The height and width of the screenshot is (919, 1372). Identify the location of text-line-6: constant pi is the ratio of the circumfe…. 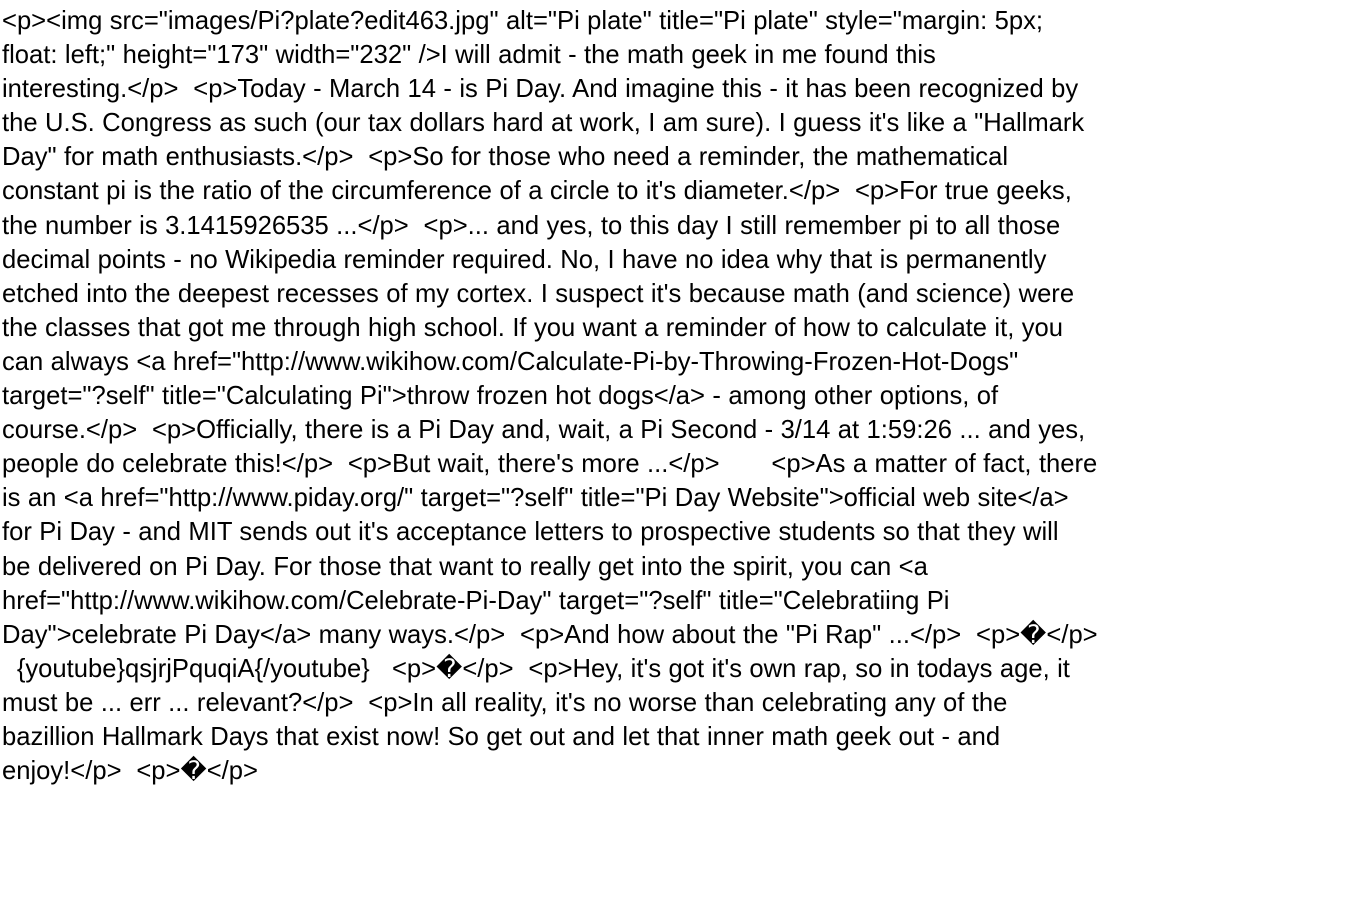
(537, 191).